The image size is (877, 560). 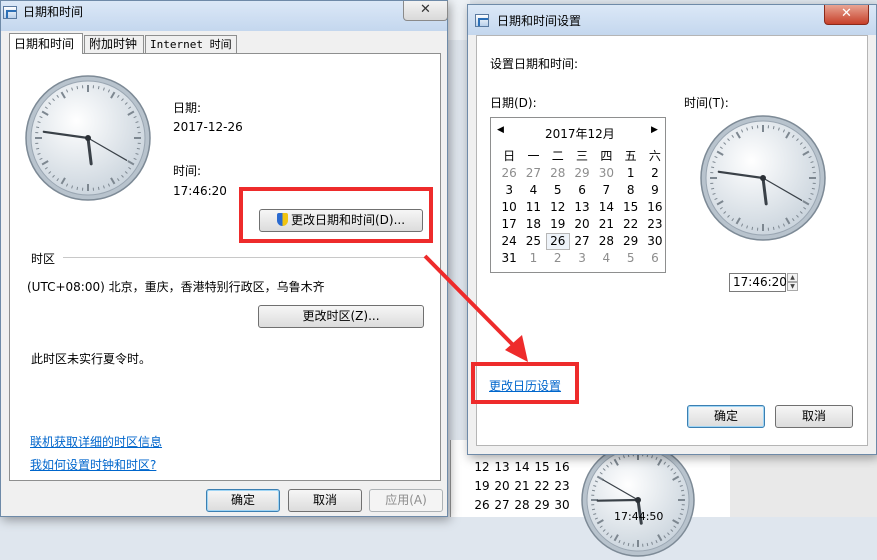 What do you see at coordinates (522, 469) in the screenshot?
I see `background-calendar-day: 14` at bounding box center [522, 469].